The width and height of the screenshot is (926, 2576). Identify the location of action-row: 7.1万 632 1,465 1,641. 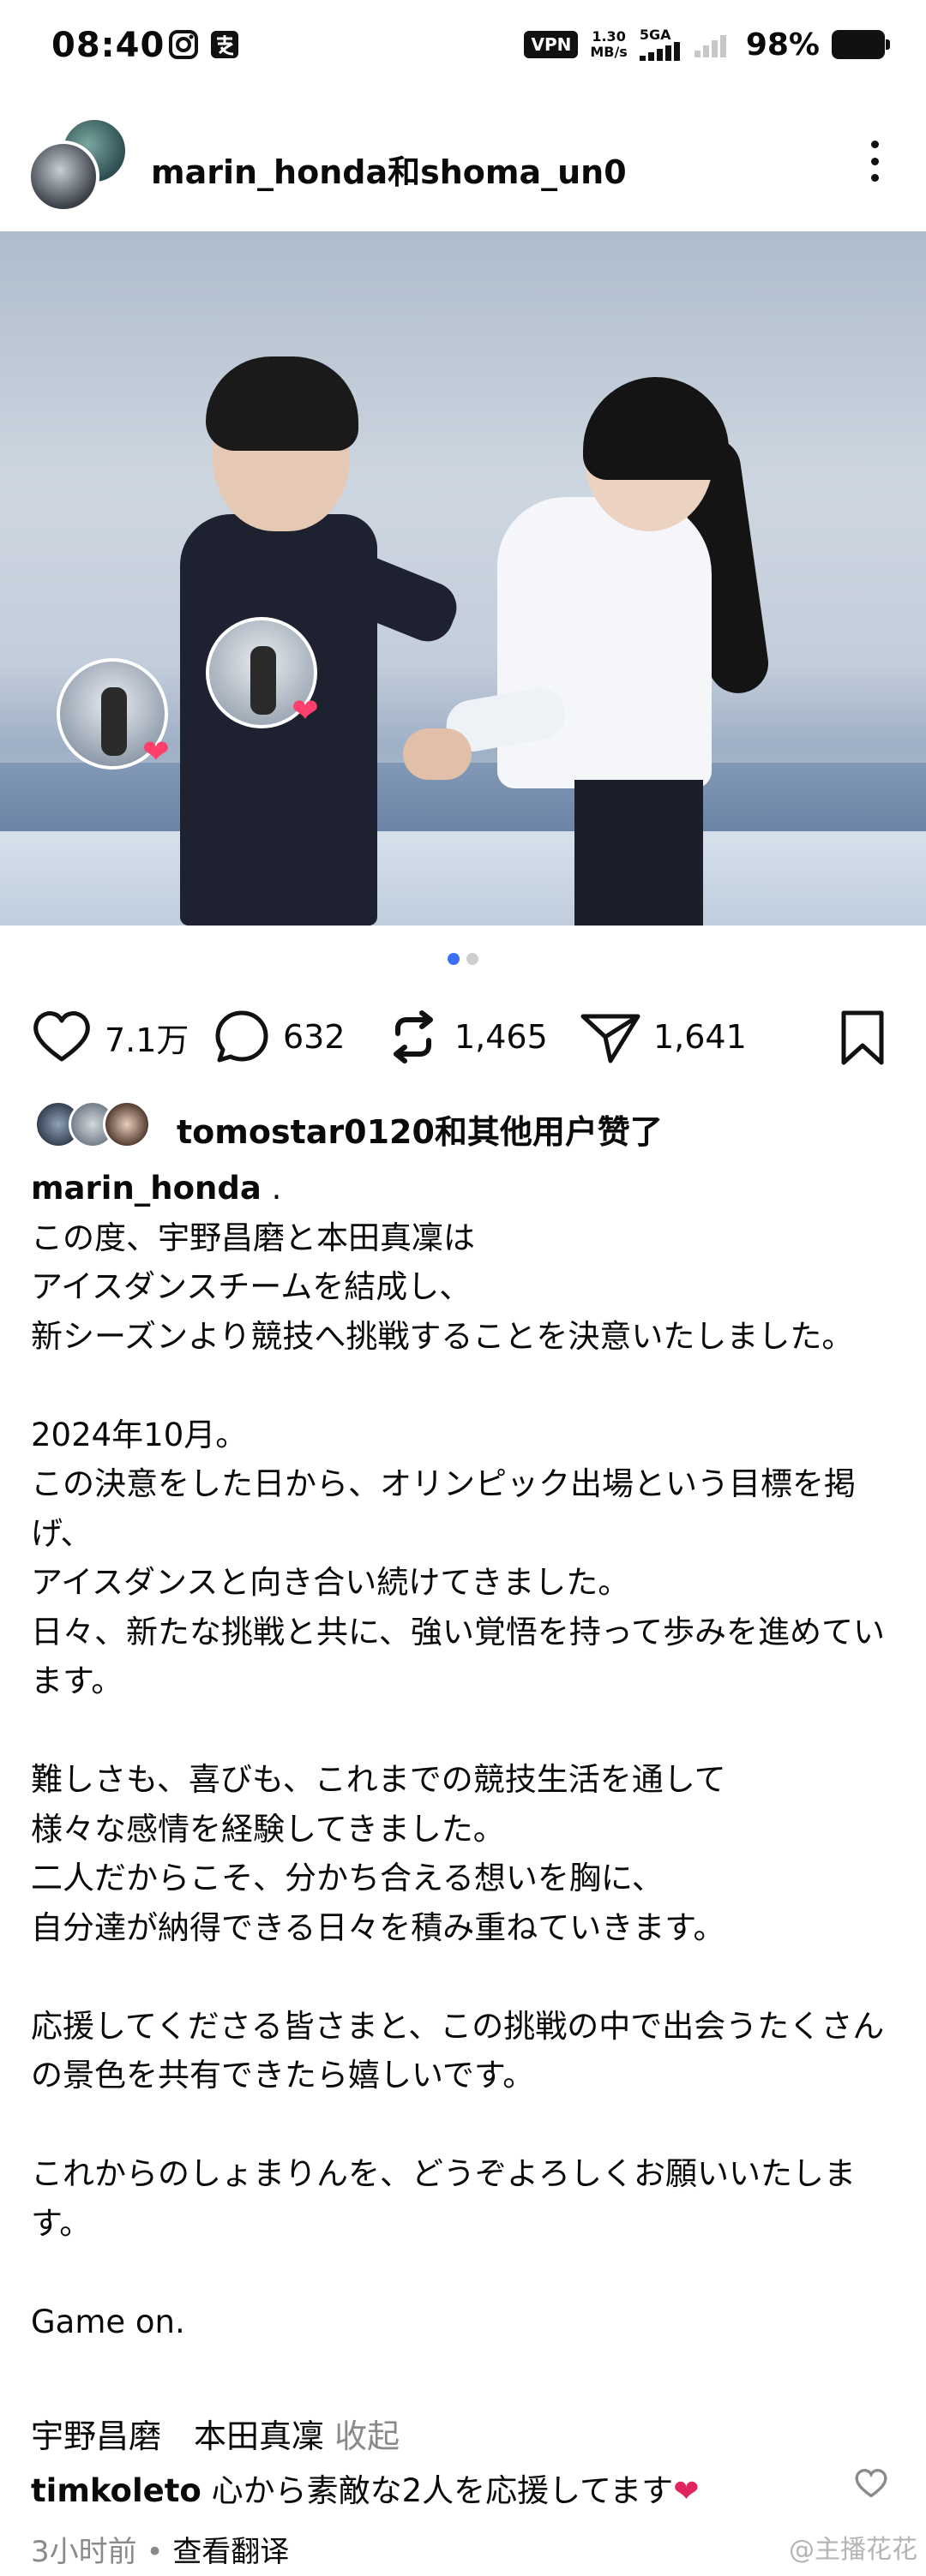
(463, 1037).